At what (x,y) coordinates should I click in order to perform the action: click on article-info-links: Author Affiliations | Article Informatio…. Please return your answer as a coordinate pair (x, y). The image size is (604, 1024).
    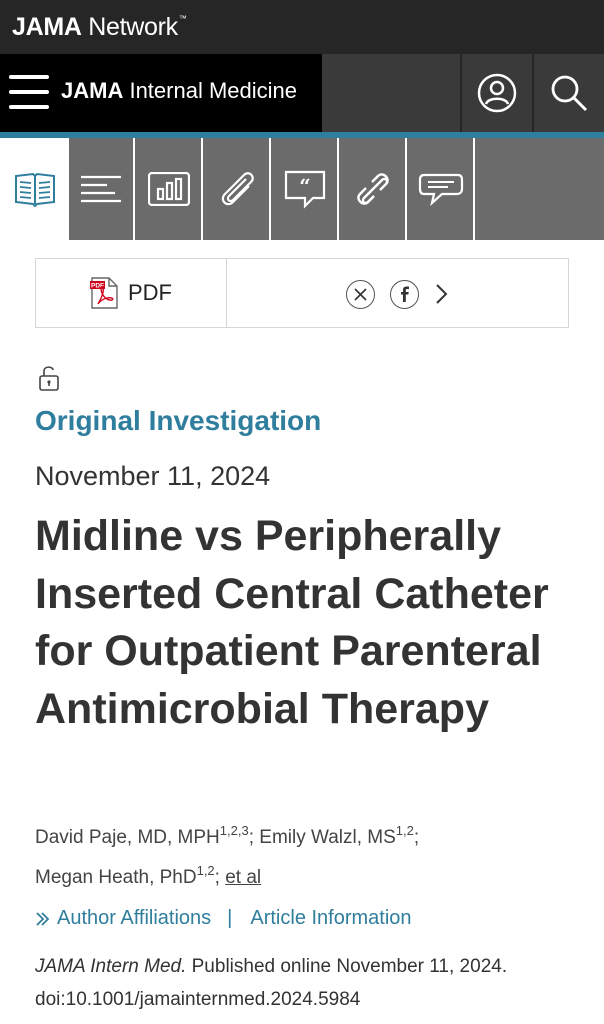
    Looking at the image, I should click on (223, 918).